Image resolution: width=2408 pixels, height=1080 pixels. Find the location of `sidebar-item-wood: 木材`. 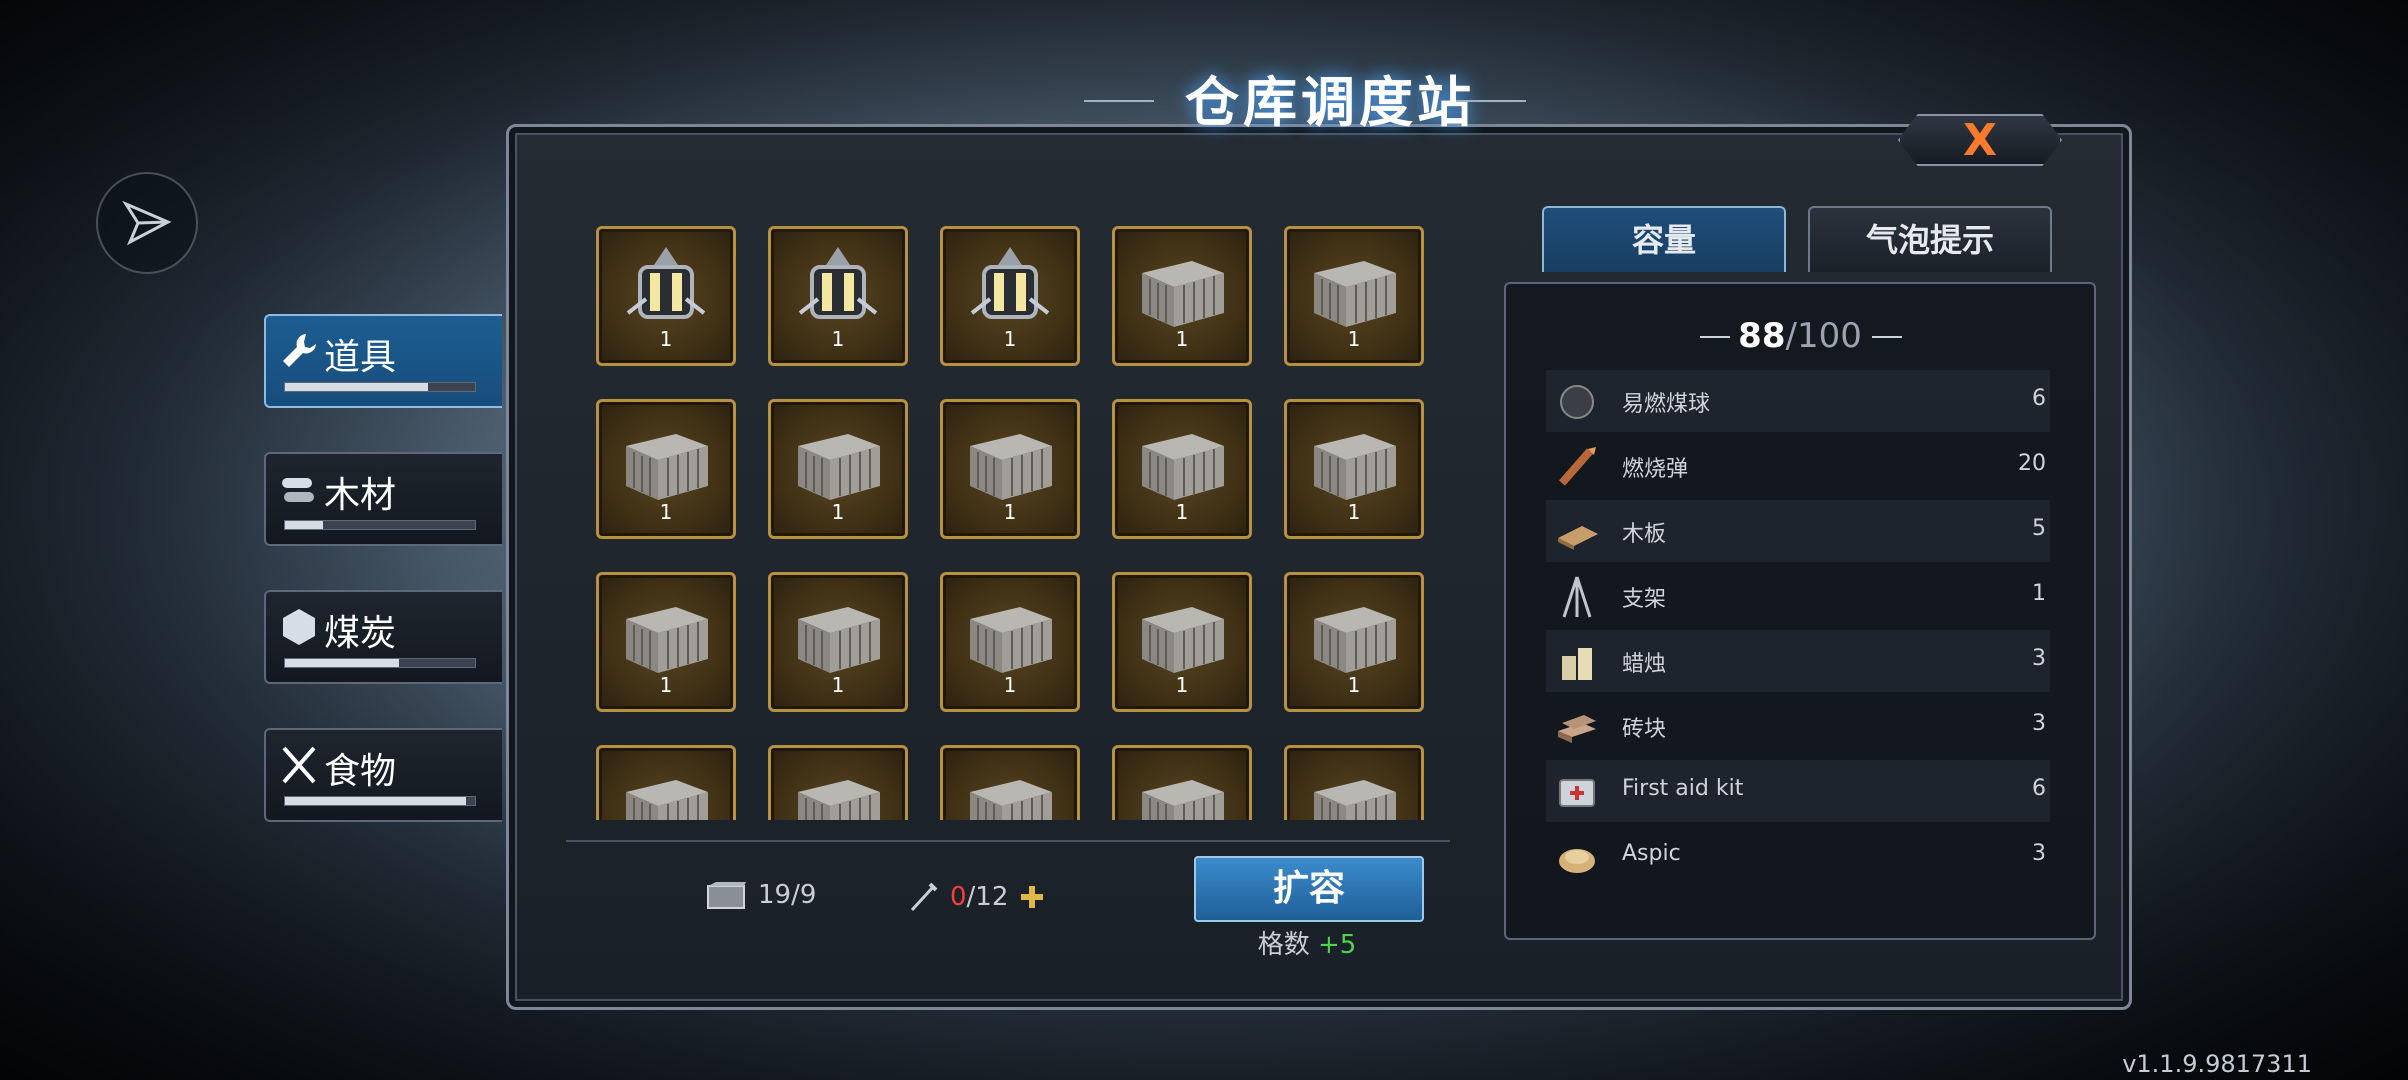

sidebar-item-wood: 木材 is located at coordinates (383, 499).